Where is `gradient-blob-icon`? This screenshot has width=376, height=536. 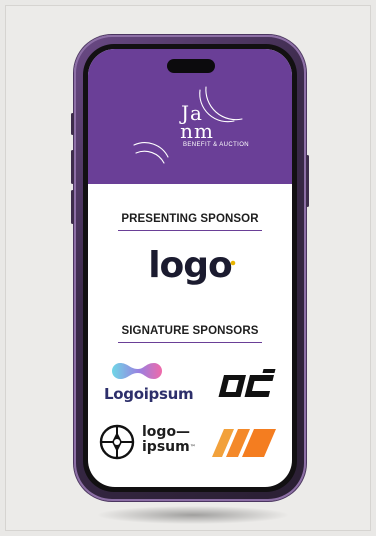 gradient-blob-icon is located at coordinates (137, 371).